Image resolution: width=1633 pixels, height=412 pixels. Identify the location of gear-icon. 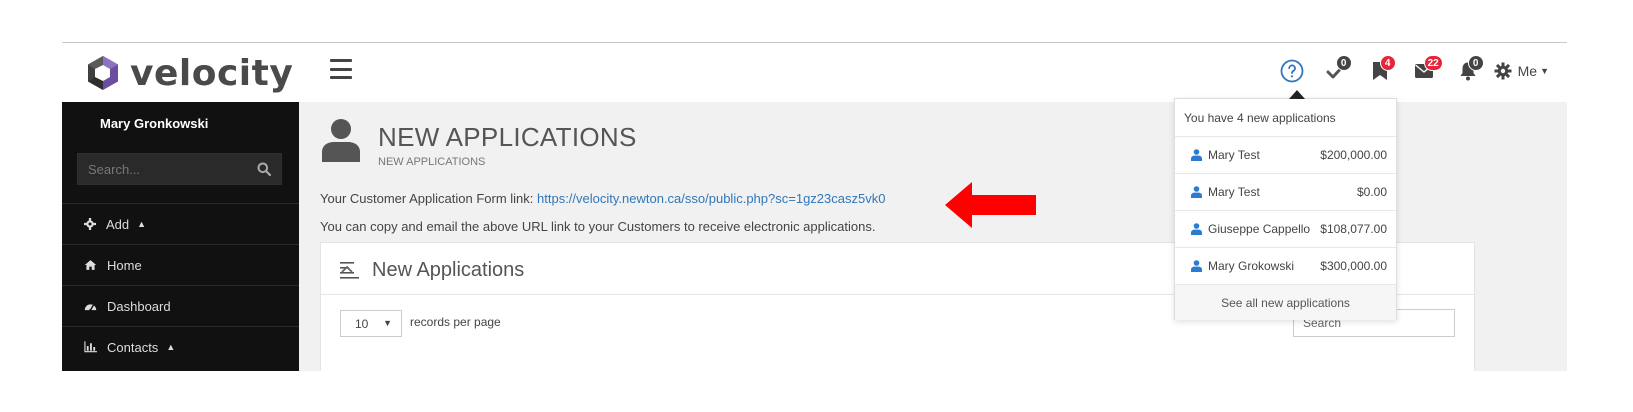
(90, 224).